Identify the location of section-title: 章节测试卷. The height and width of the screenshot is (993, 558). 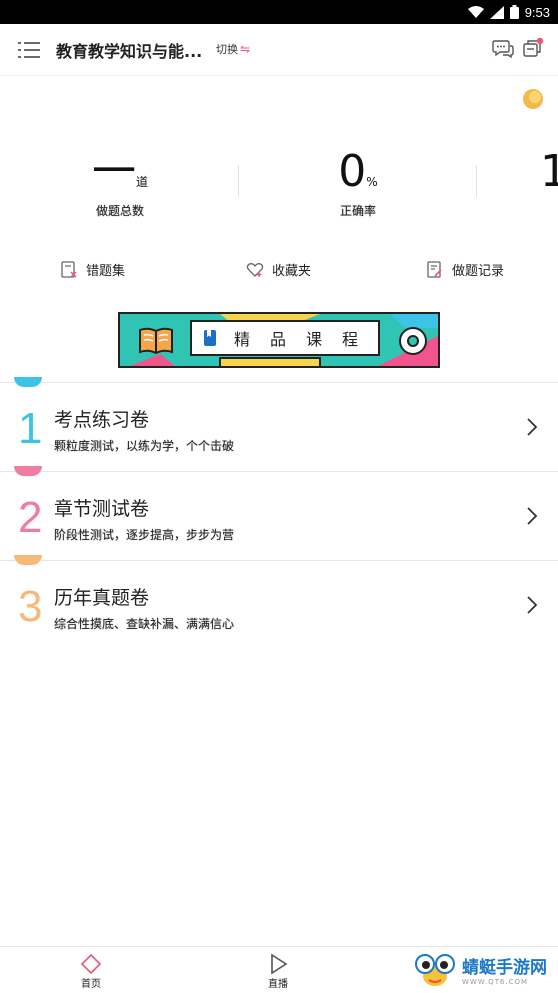
(102, 509).